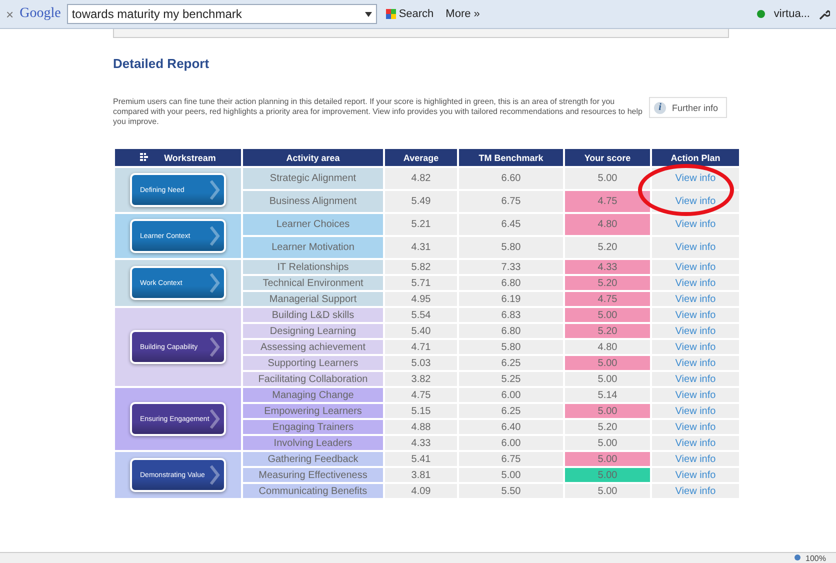 This screenshot has width=836, height=563. I want to click on zoom-icon, so click(798, 558).